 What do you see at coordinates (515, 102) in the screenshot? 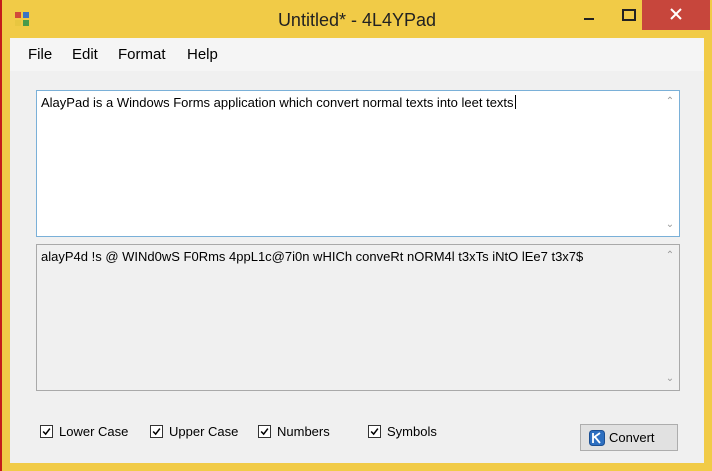
I see `text-caret` at bounding box center [515, 102].